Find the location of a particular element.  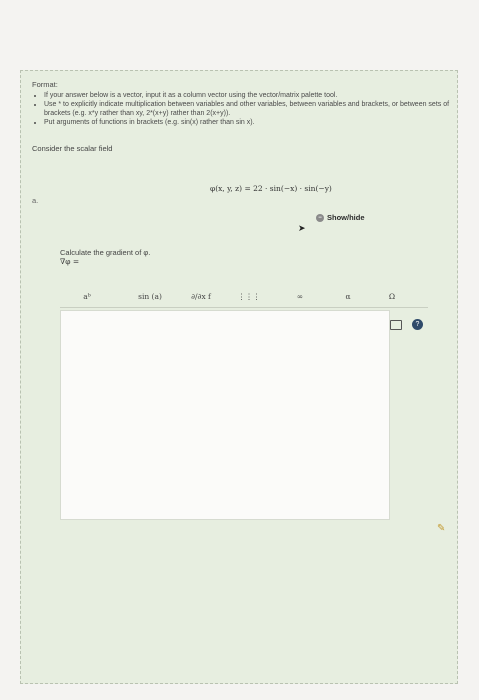

omega-button: Ω is located at coordinates (392, 296).